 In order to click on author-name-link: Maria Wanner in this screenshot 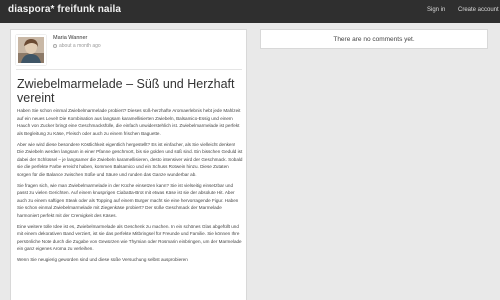, I will do `click(70, 38)`.